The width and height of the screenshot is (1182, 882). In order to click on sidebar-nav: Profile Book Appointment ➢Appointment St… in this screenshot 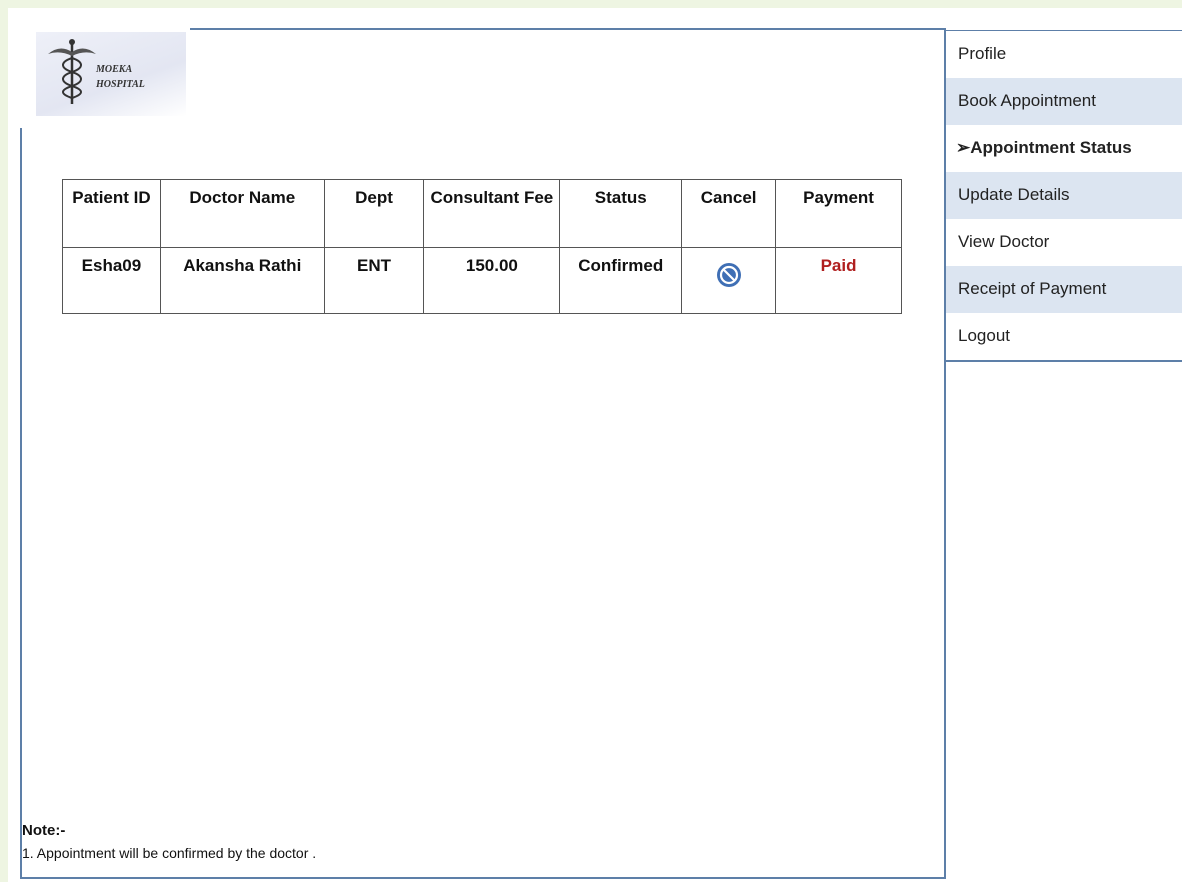, I will do `click(1064, 196)`.